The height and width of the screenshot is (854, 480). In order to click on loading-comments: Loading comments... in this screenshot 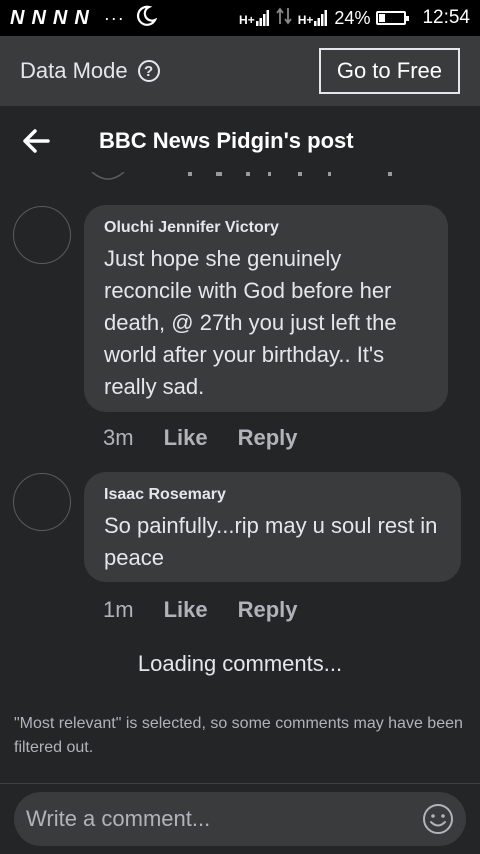, I will do `click(240, 663)`.